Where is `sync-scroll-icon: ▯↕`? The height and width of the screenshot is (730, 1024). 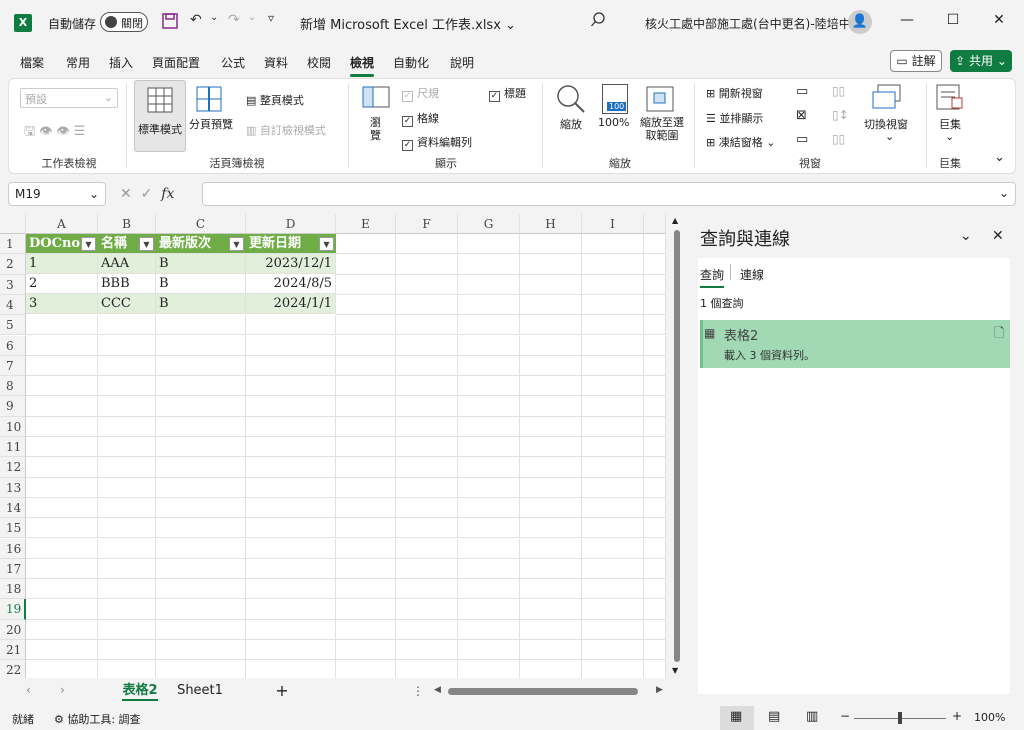
sync-scroll-icon: ▯↕ is located at coordinates (840, 115).